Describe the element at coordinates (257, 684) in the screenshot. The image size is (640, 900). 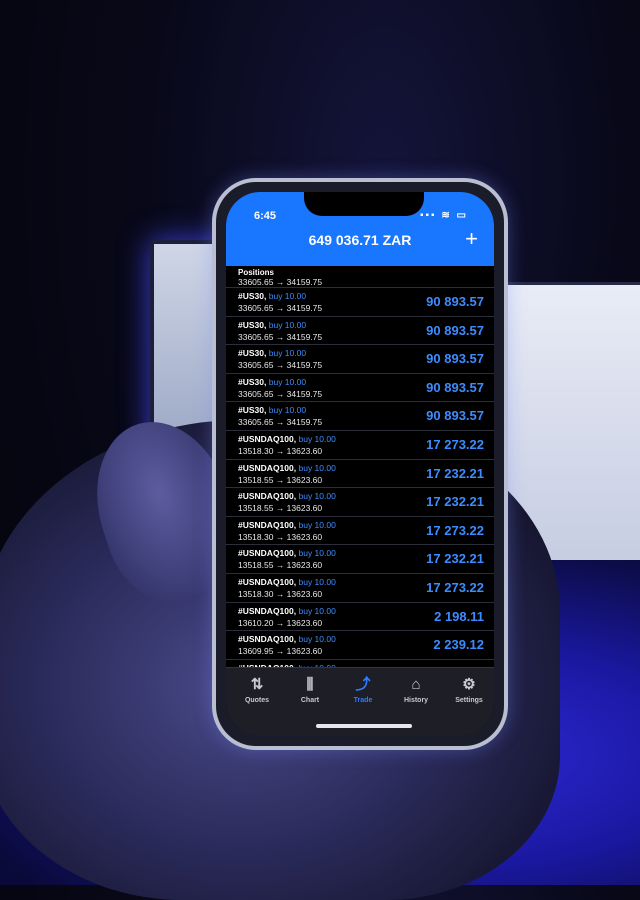
I see `quotes-icon: ⇅` at that location.